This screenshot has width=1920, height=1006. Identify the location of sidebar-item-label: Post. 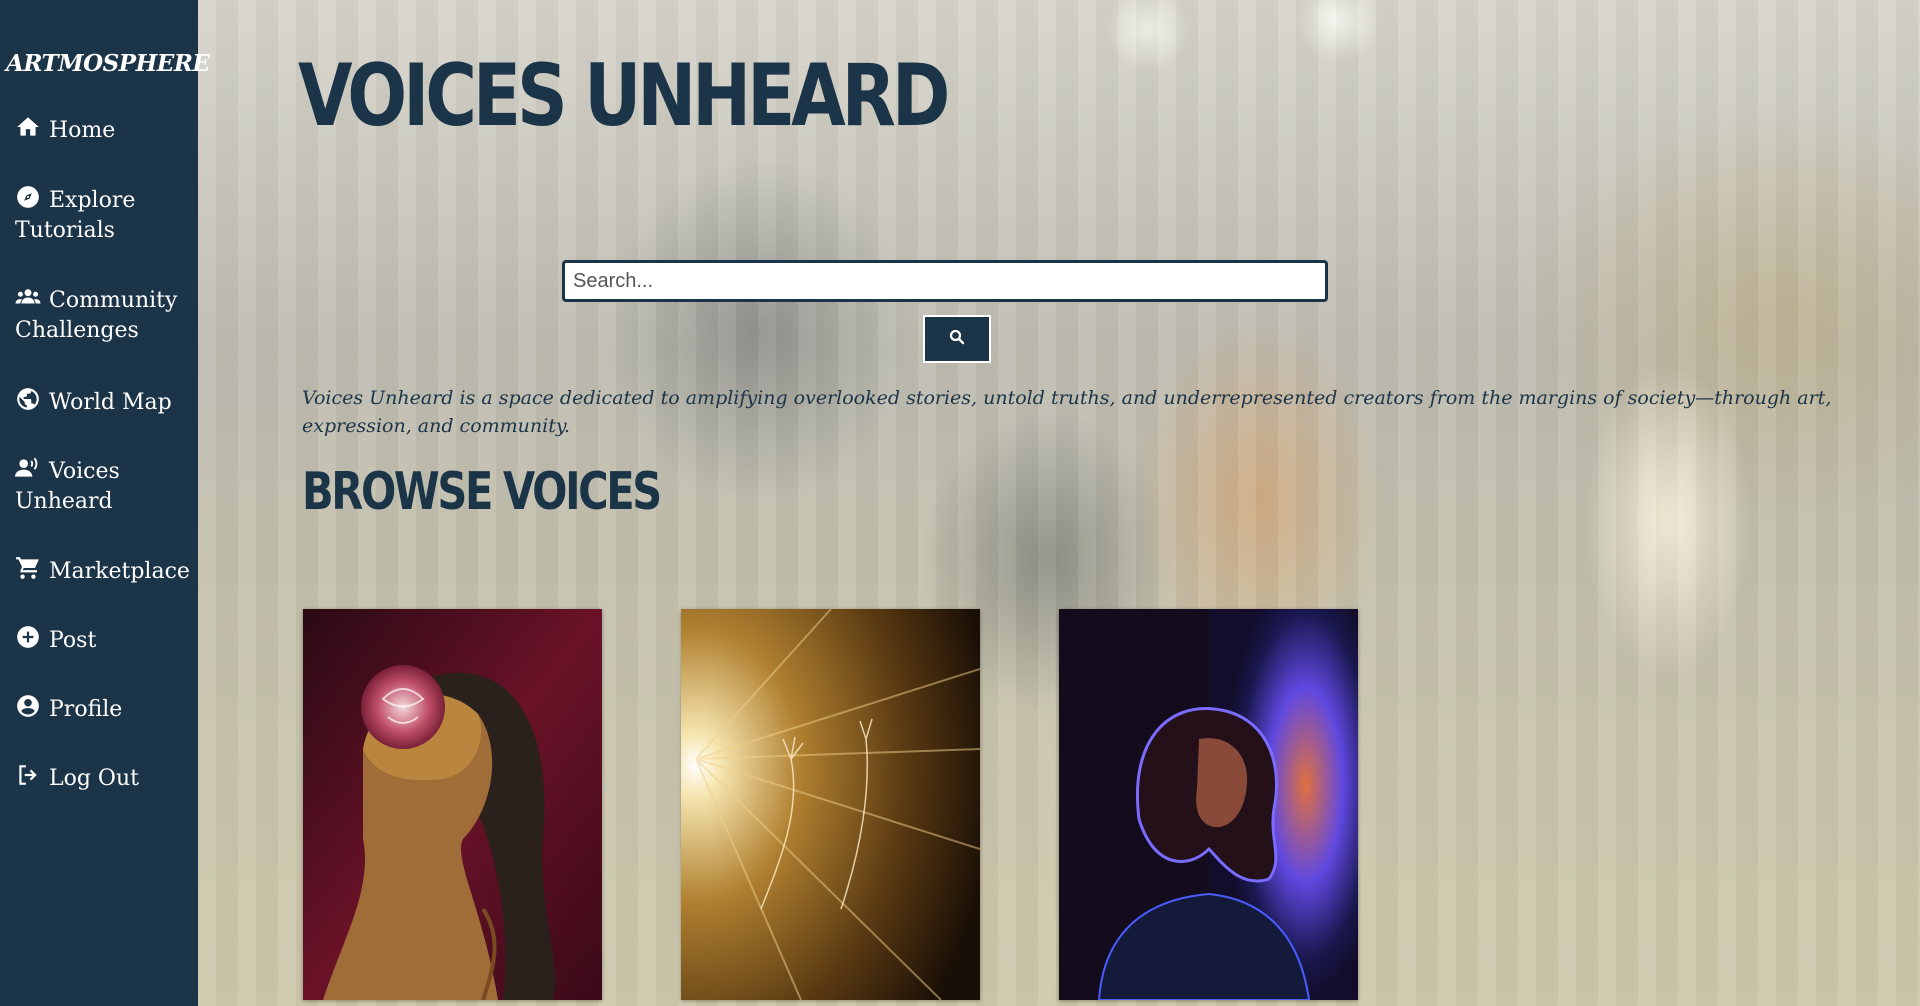
(73, 640).